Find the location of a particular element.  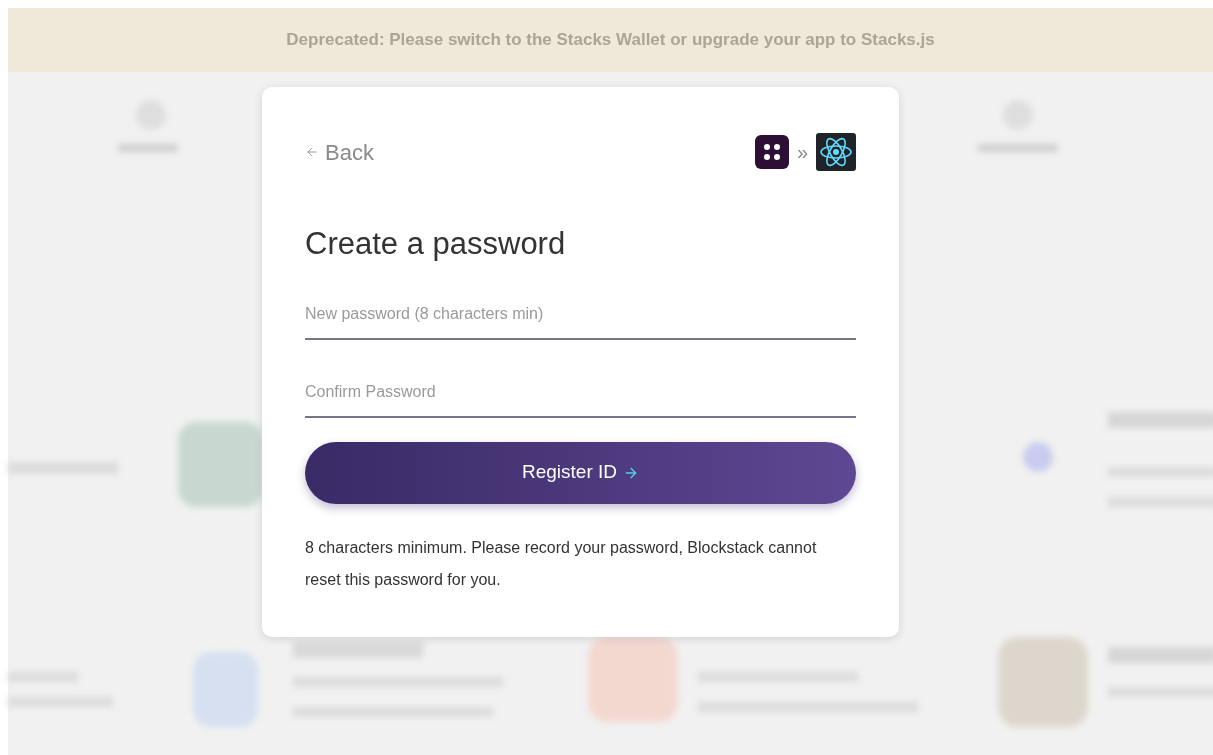

password-field: New password (8 characters min) is located at coordinates (580, 314).